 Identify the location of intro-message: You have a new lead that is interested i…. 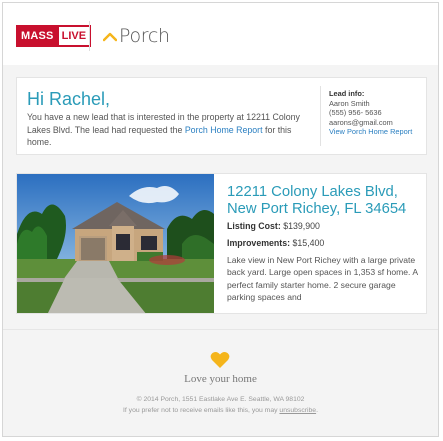
(168, 130).